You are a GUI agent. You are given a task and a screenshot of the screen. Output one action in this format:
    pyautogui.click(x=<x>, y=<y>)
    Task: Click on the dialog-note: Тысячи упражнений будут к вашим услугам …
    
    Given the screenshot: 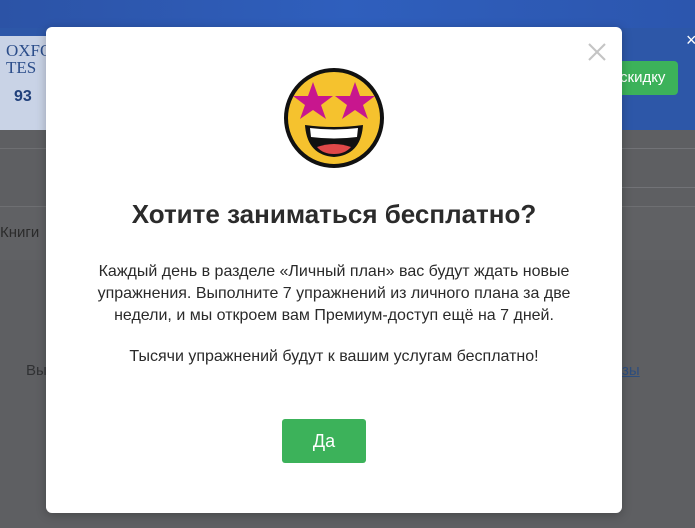 What is the action you would take?
    pyautogui.click(x=334, y=356)
    